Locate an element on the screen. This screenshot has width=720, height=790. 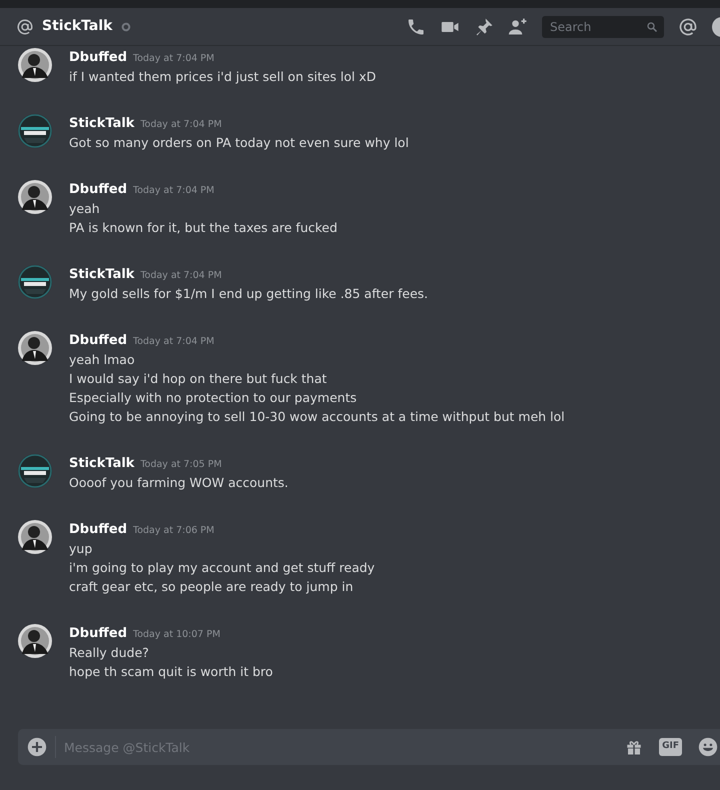
message-text: yup is located at coordinates (81, 549).